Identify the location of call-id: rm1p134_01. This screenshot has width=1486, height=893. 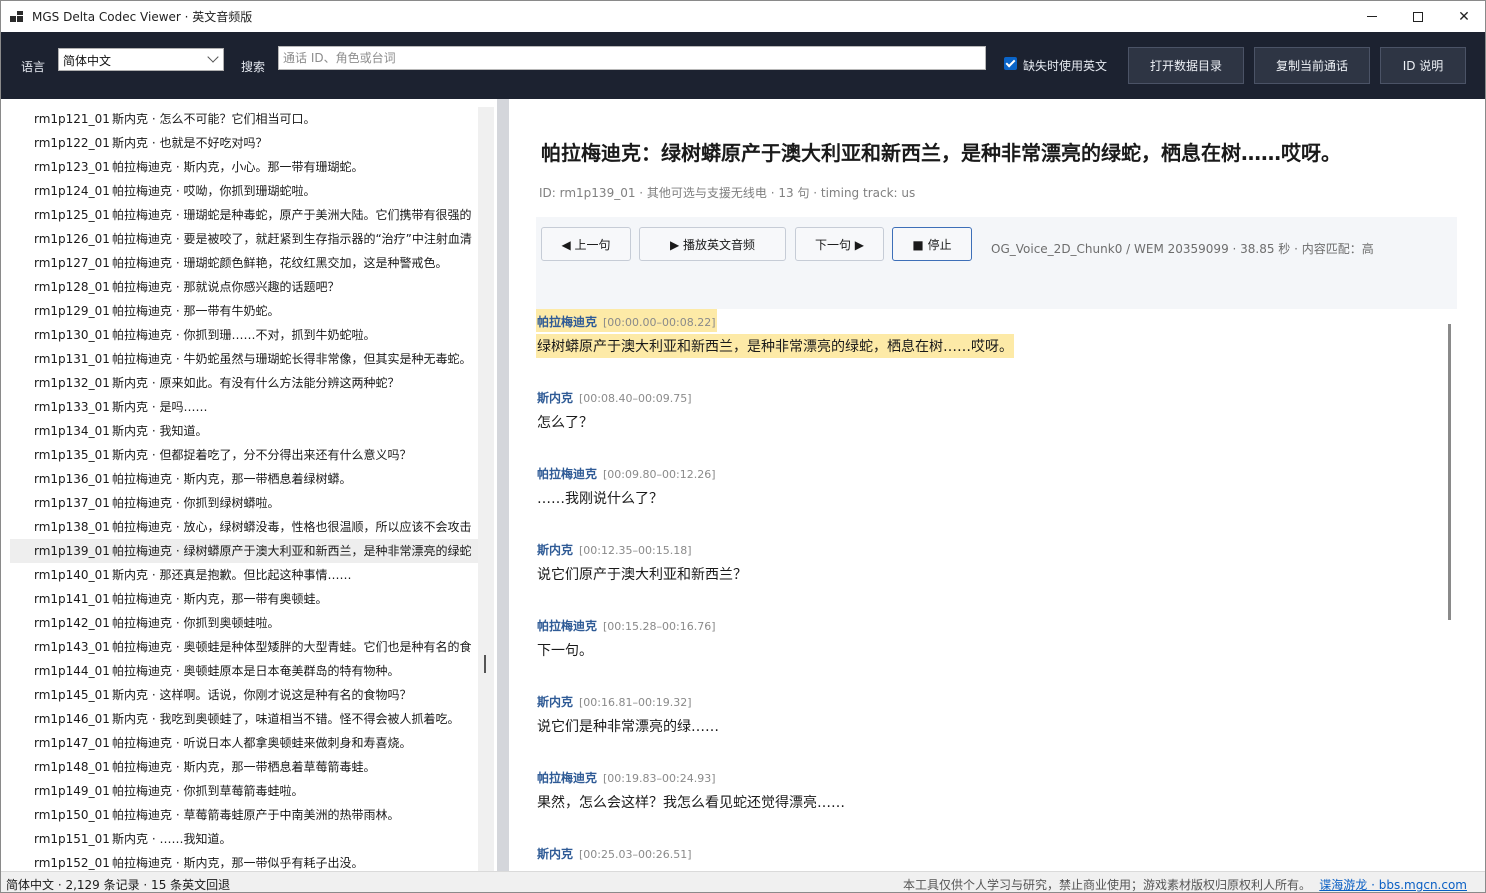
(72, 431).